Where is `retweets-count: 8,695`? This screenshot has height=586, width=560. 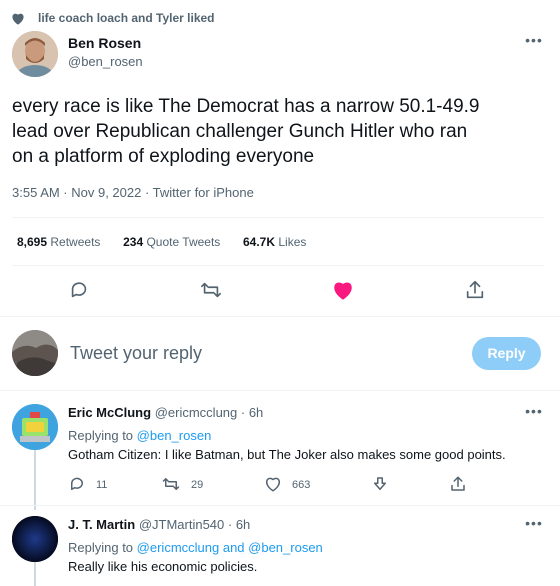
retweets-count: 8,695 is located at coordinates (32, 242).